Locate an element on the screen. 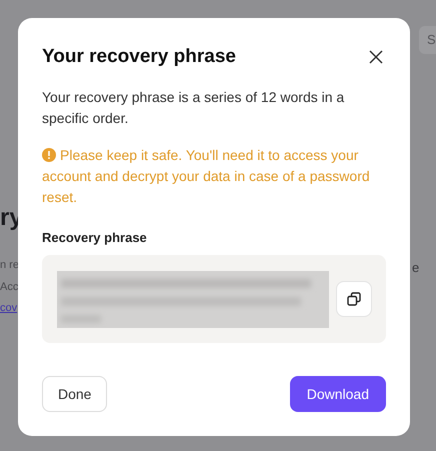  done-button: Done is located at coordinates (75, 394).